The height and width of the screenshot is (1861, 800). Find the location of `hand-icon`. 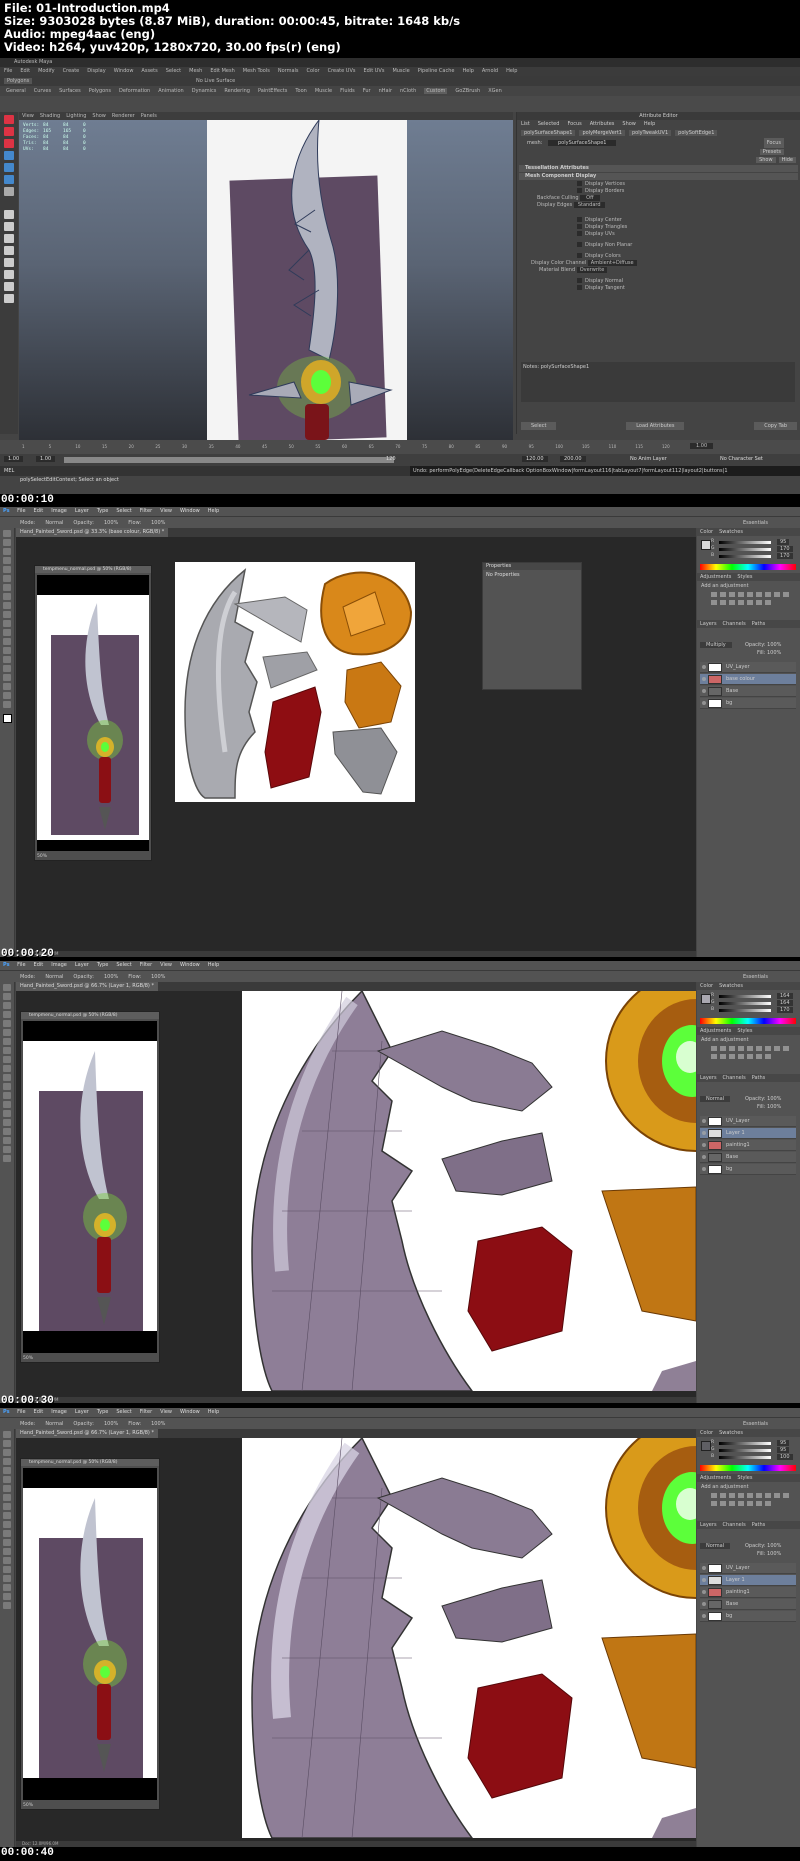

hand-icon is located at coordinates (7, 1149).